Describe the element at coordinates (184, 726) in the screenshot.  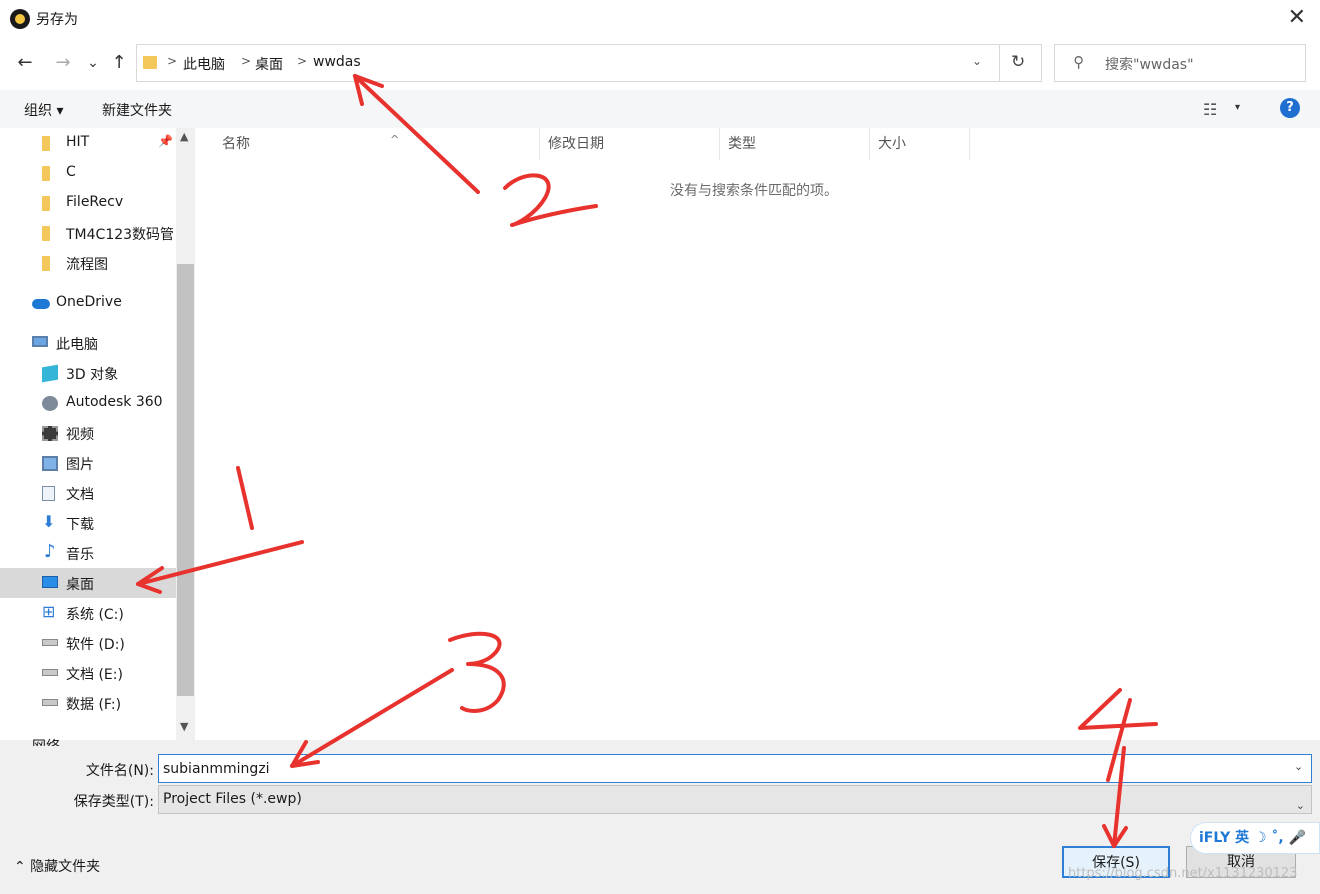
I see `scroll-down-icon: ▼` at that location.